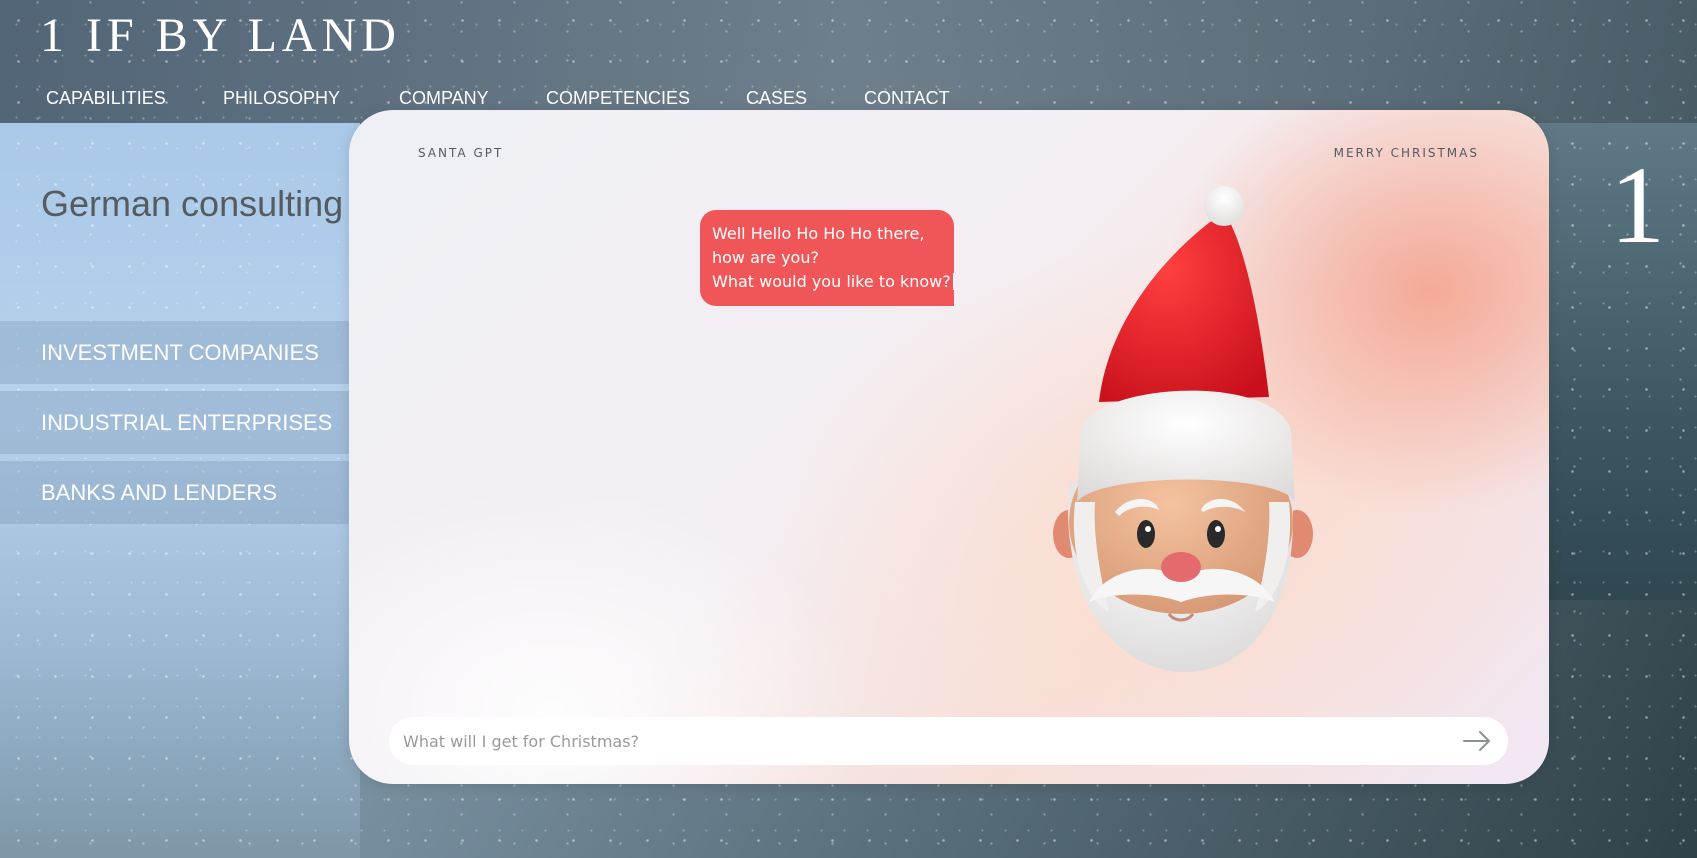 The height and width of the screenshot is (858, 1697). What do you see at coordinates (805, 98) in the screenshot?
I see `nav-cases: CASES` at bounding box center [805, 98].